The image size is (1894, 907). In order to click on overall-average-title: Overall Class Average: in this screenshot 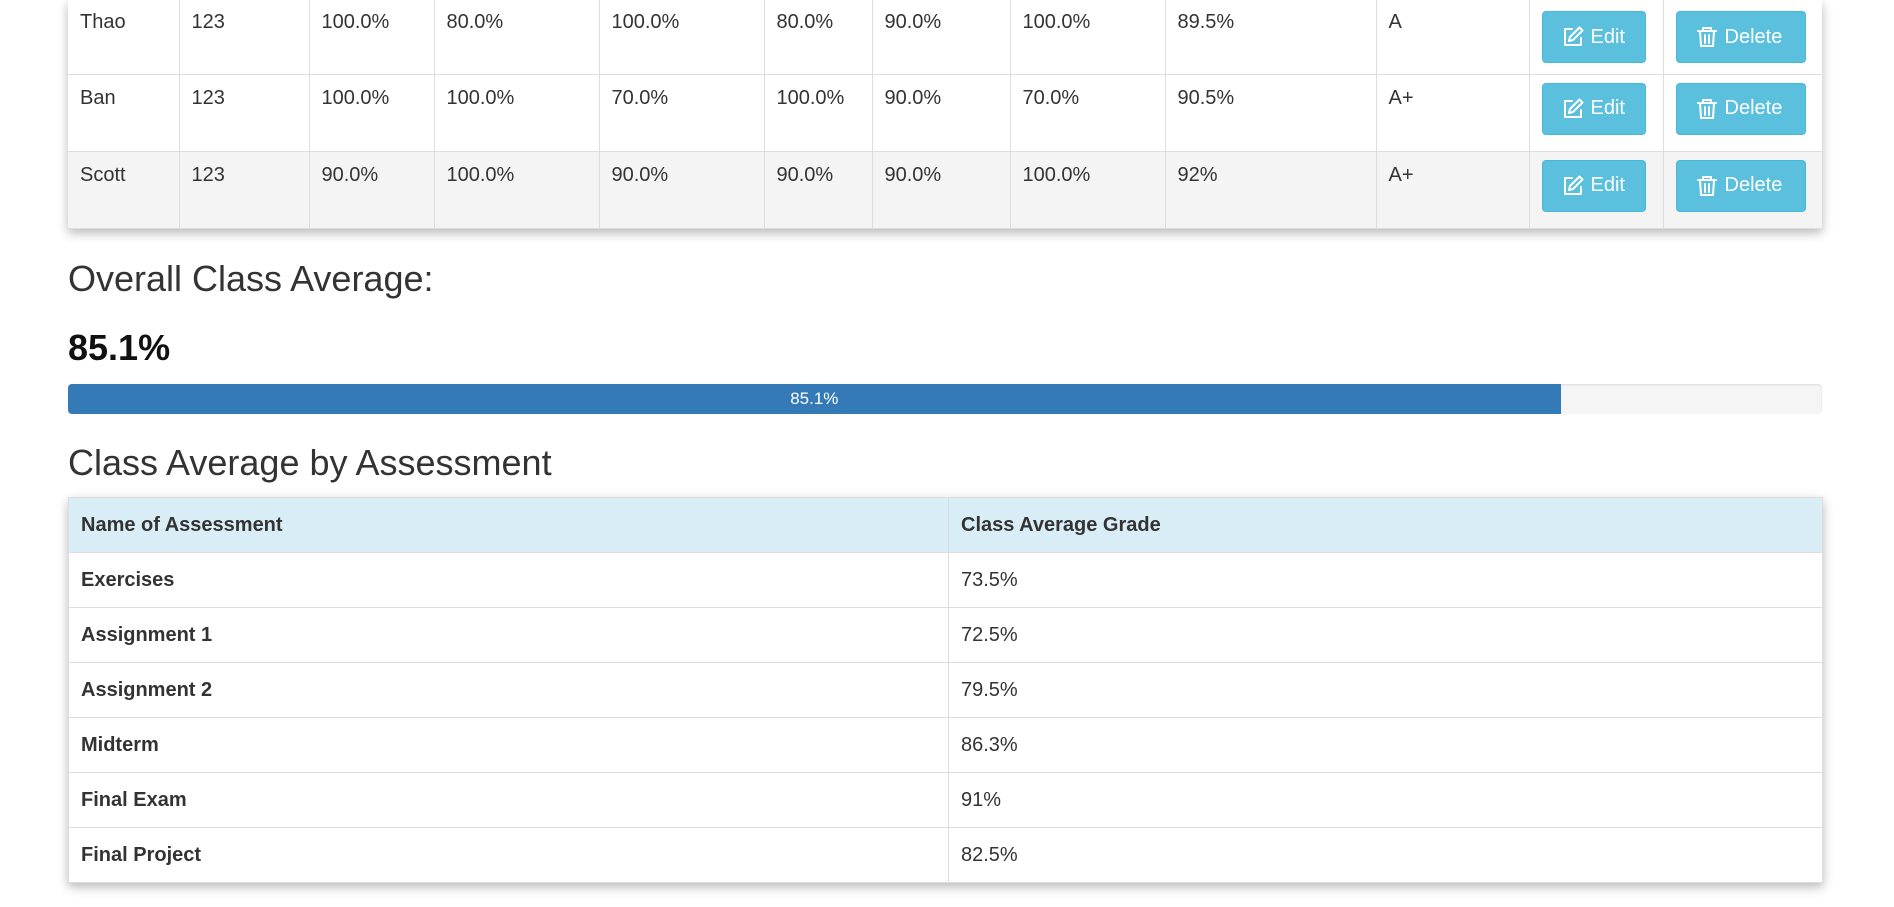, I will do `click(251, 278)`.